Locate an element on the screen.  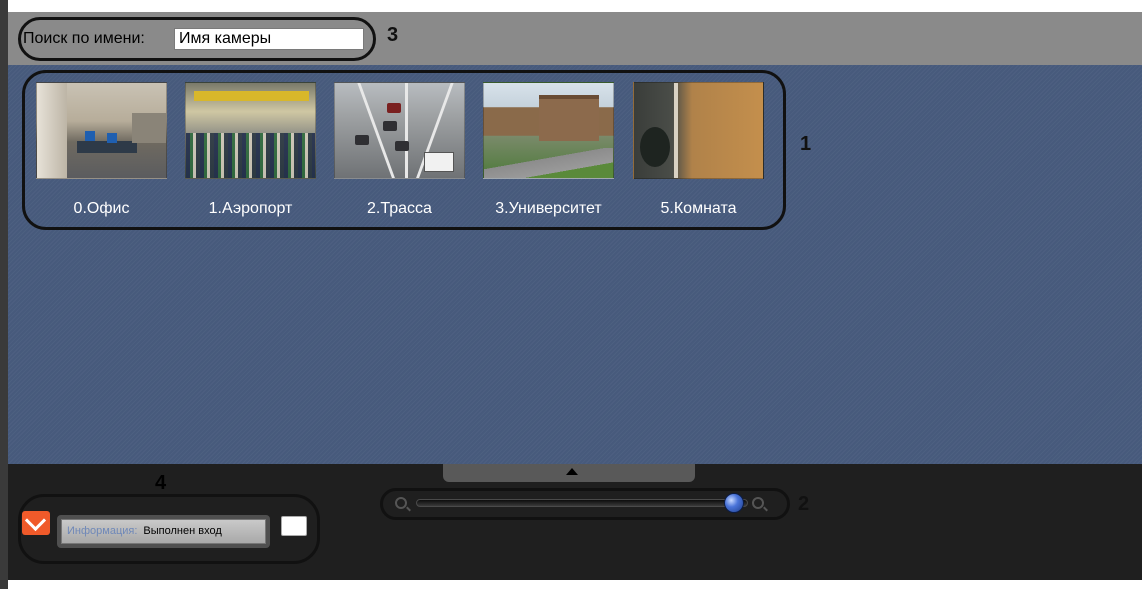
callout-search is located at coordinates (197, 39).